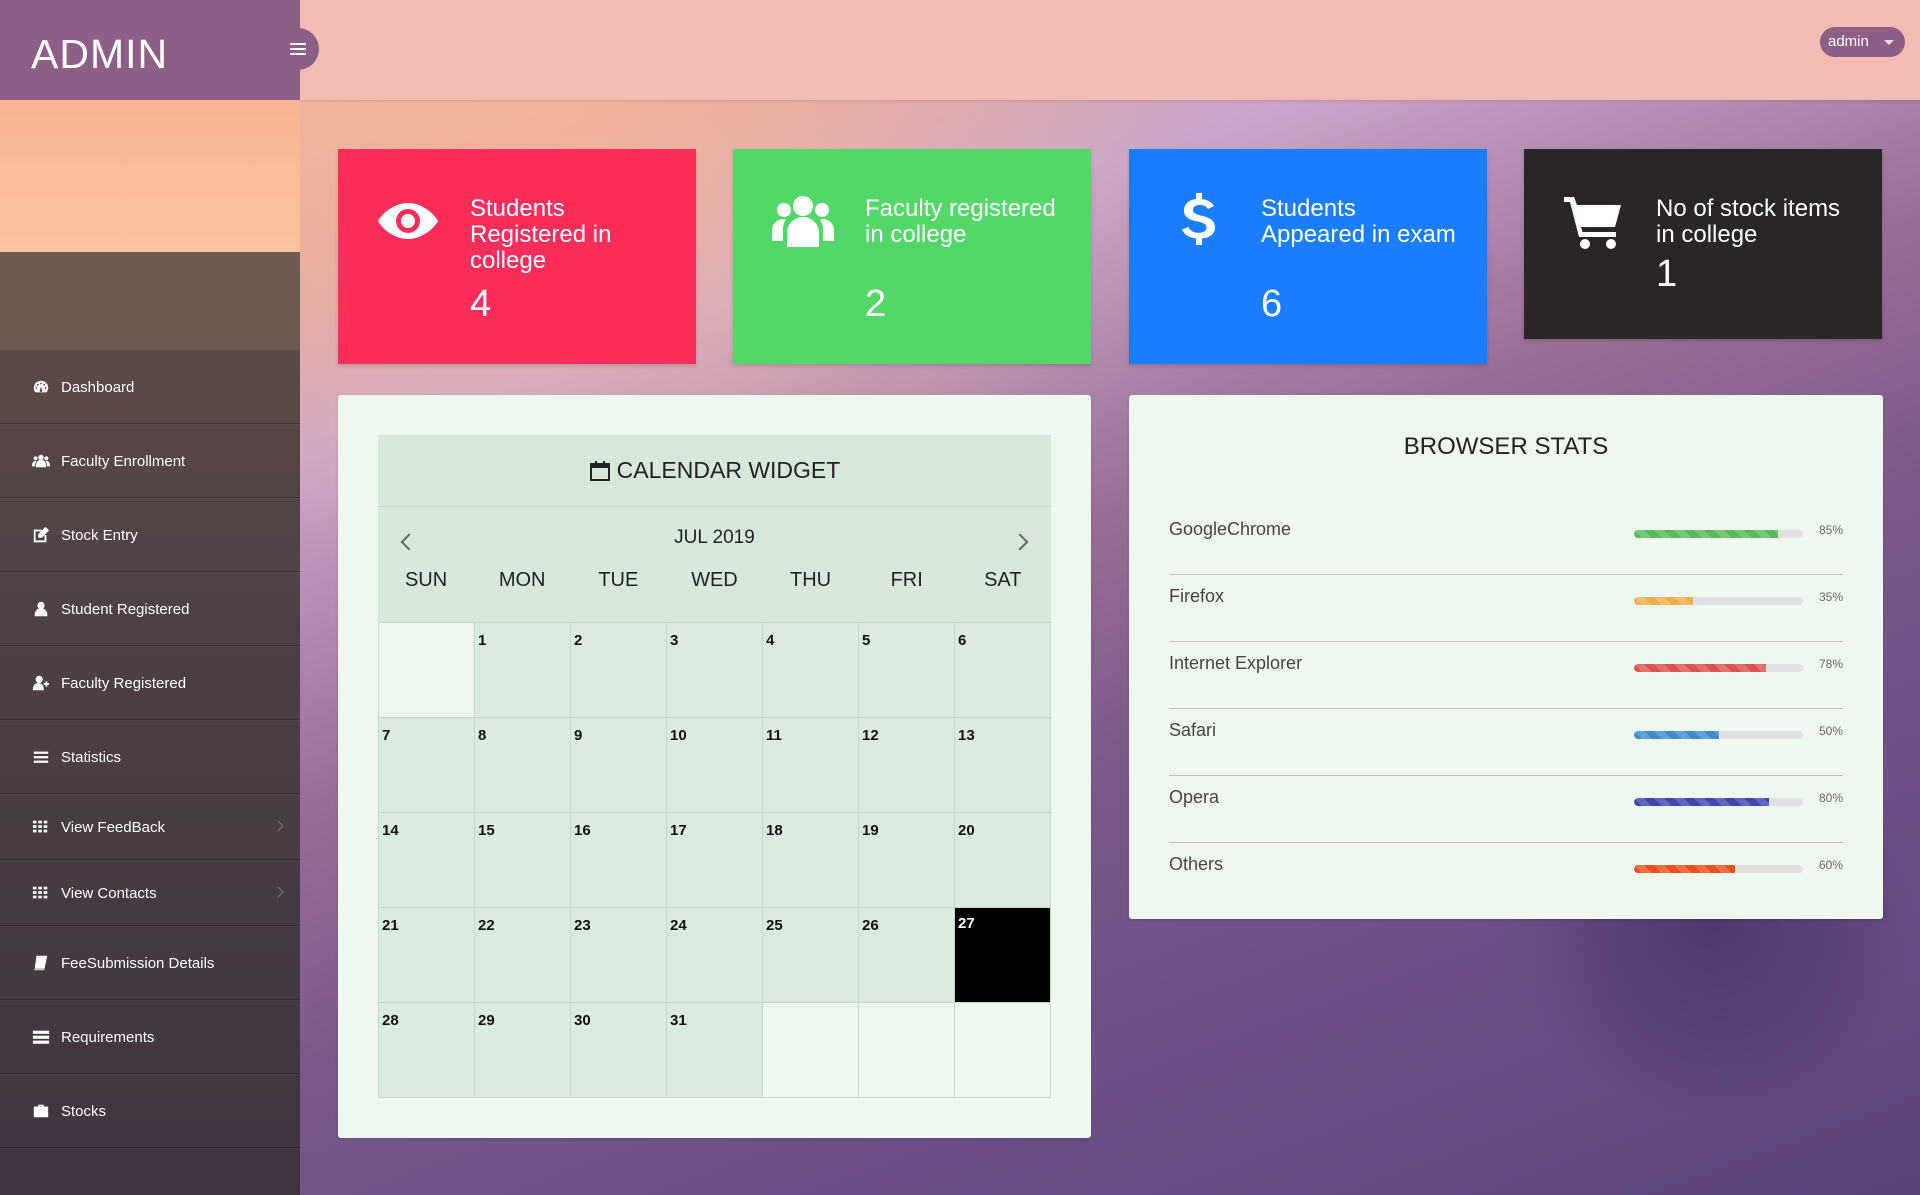 This screenshot has height=1195, width=1920. I want to click on stat-label: No of stock items in college, so click(1748, 221).